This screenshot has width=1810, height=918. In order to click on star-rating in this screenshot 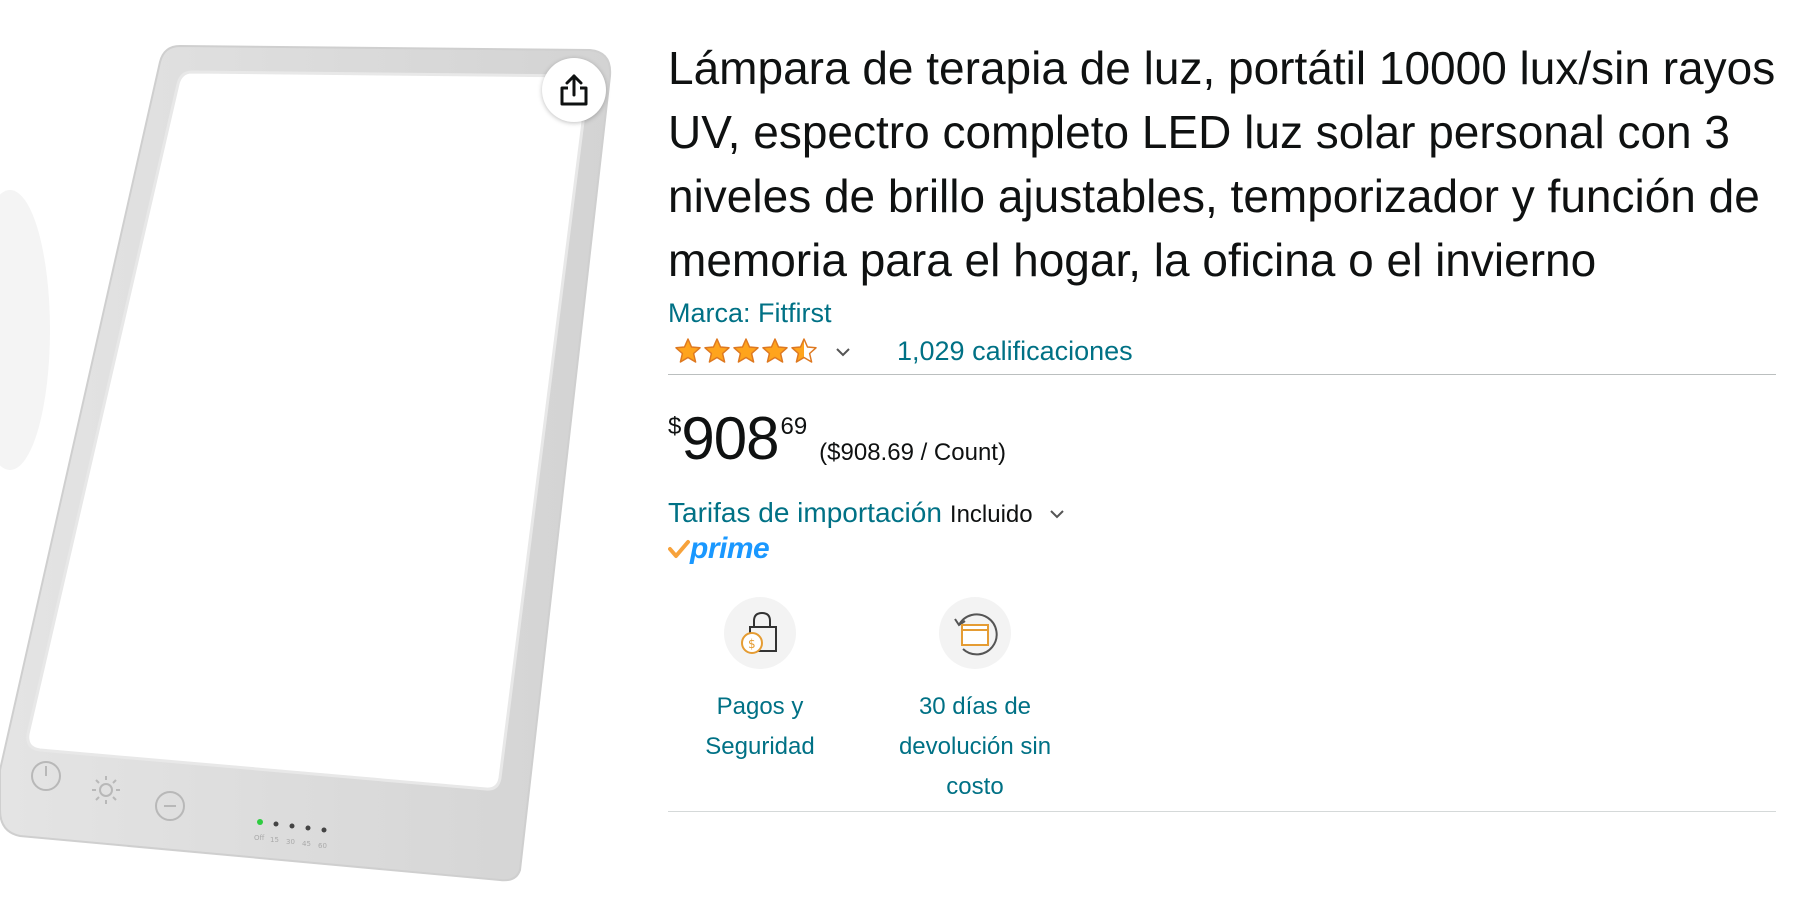, I will do `click(746, 351)`.